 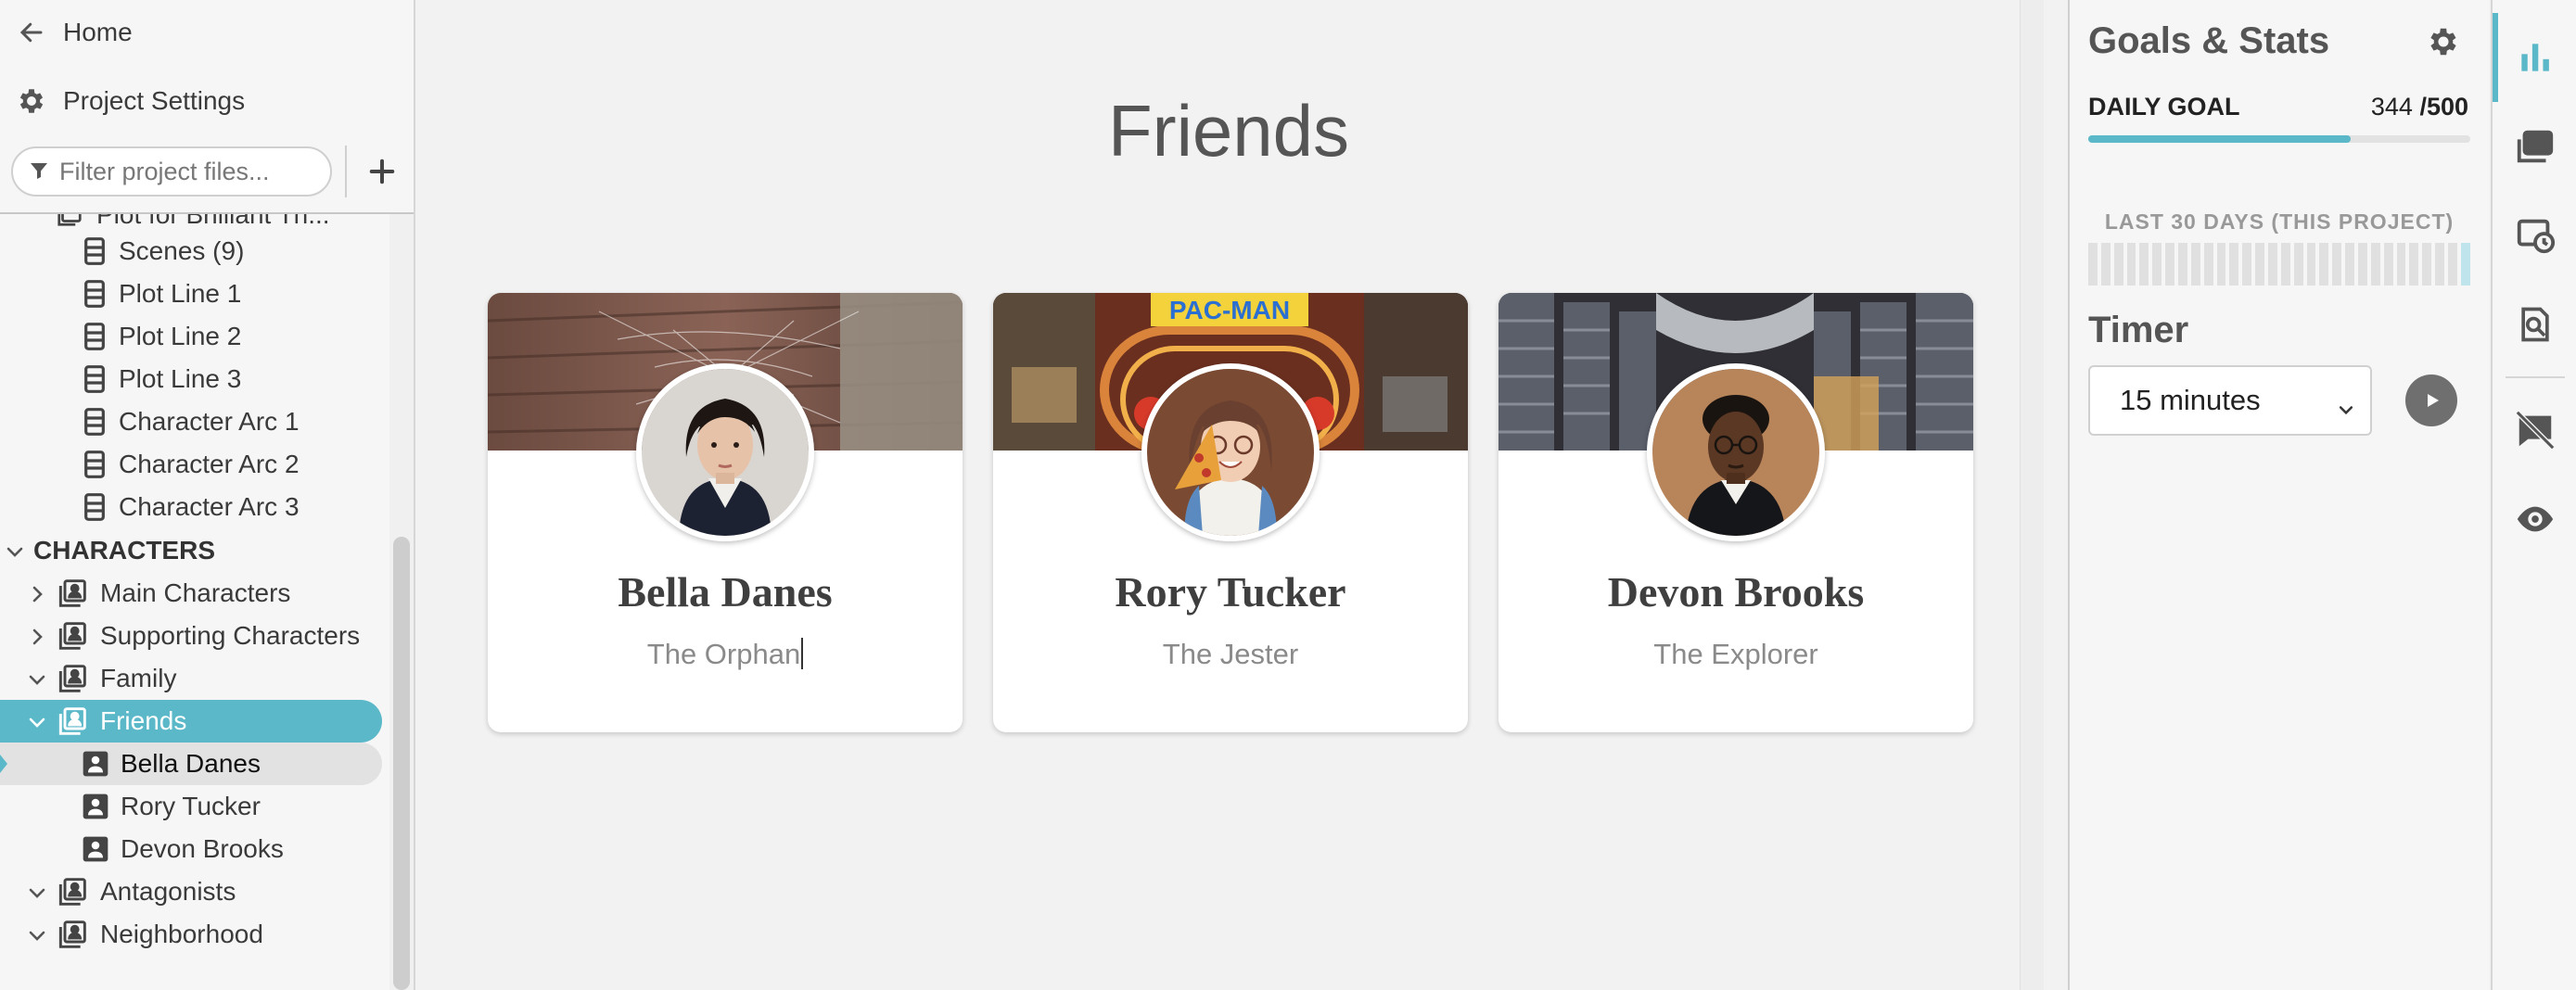 What do you see at coordinates (726, 655) in the screenshot?
I see `character-role-field: The Orphan` at bounding box center [726, 655].